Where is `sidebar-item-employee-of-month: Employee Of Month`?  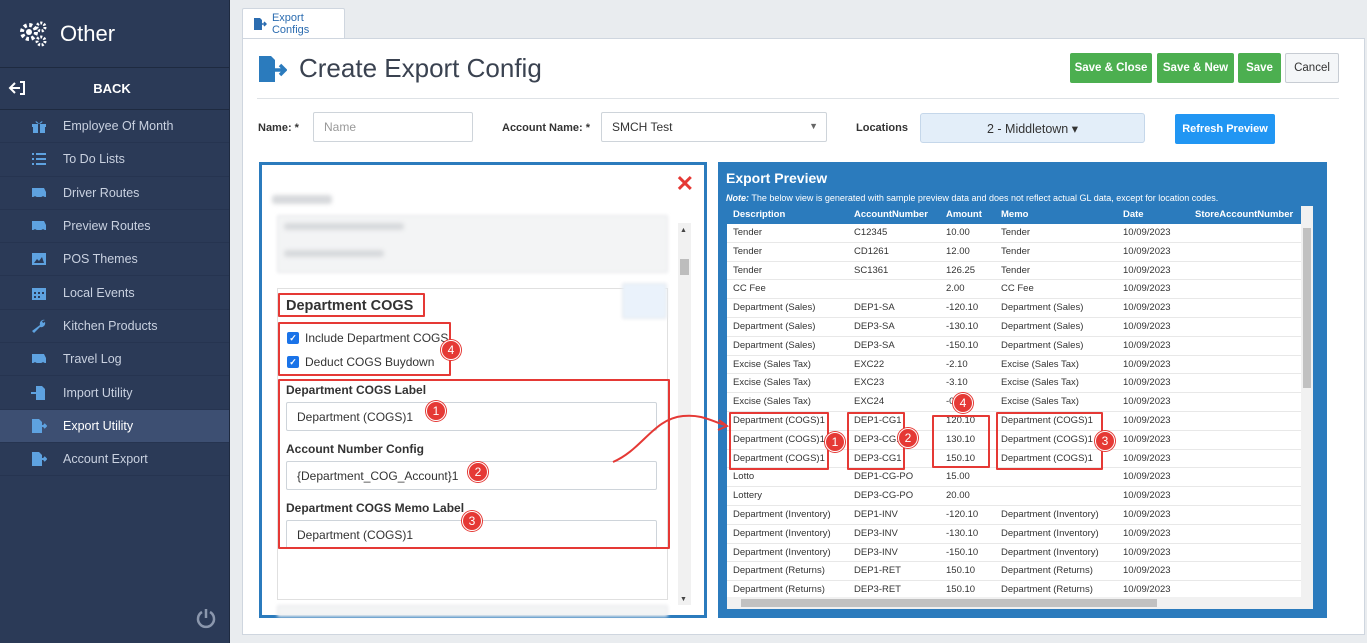
sidebar-item-employee-of-month: Employee Of Month is located at coordinates (114, 127).